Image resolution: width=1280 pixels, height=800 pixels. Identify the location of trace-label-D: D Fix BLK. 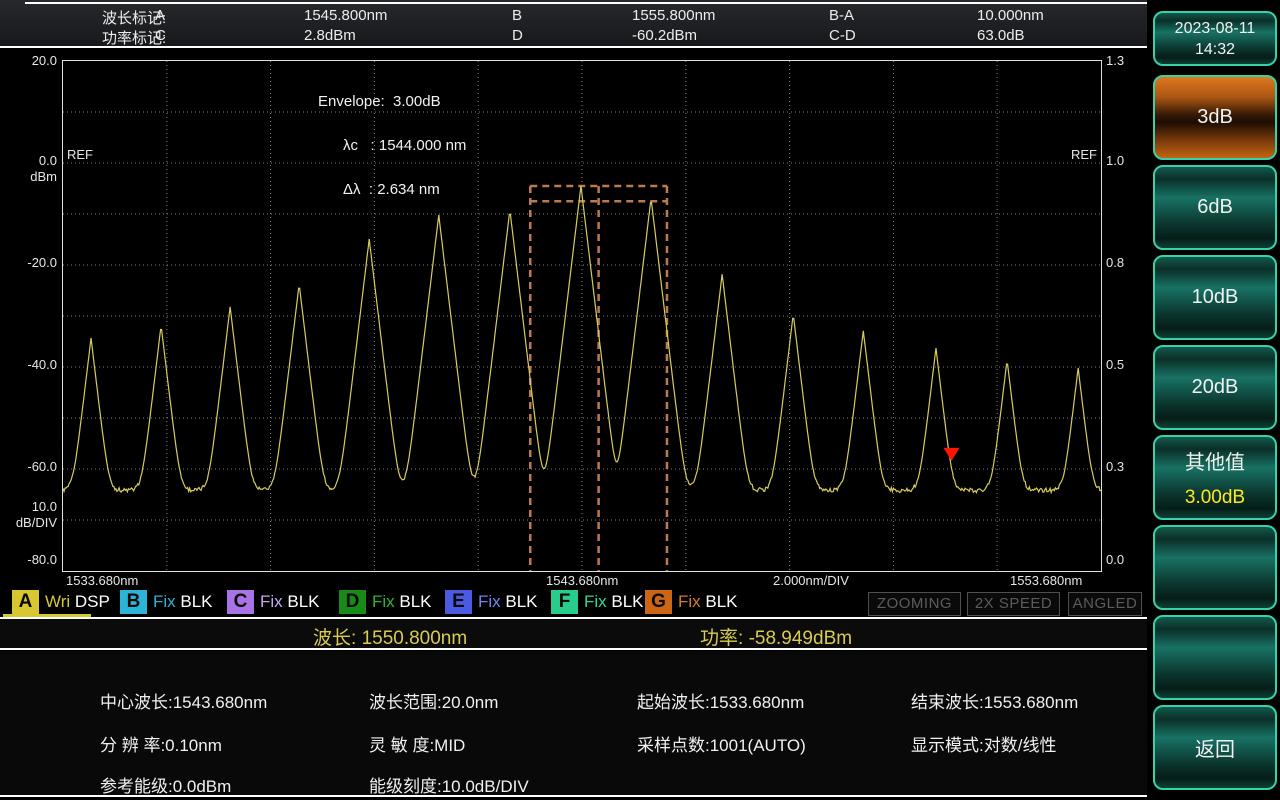
(385, 602).